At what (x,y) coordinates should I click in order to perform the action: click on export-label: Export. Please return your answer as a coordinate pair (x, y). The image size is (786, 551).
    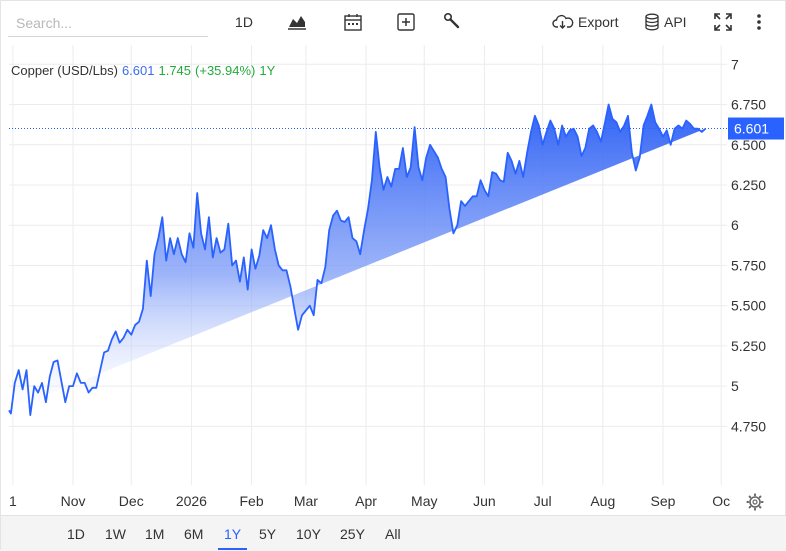
    Looking at the image, I should click on (598, 22).